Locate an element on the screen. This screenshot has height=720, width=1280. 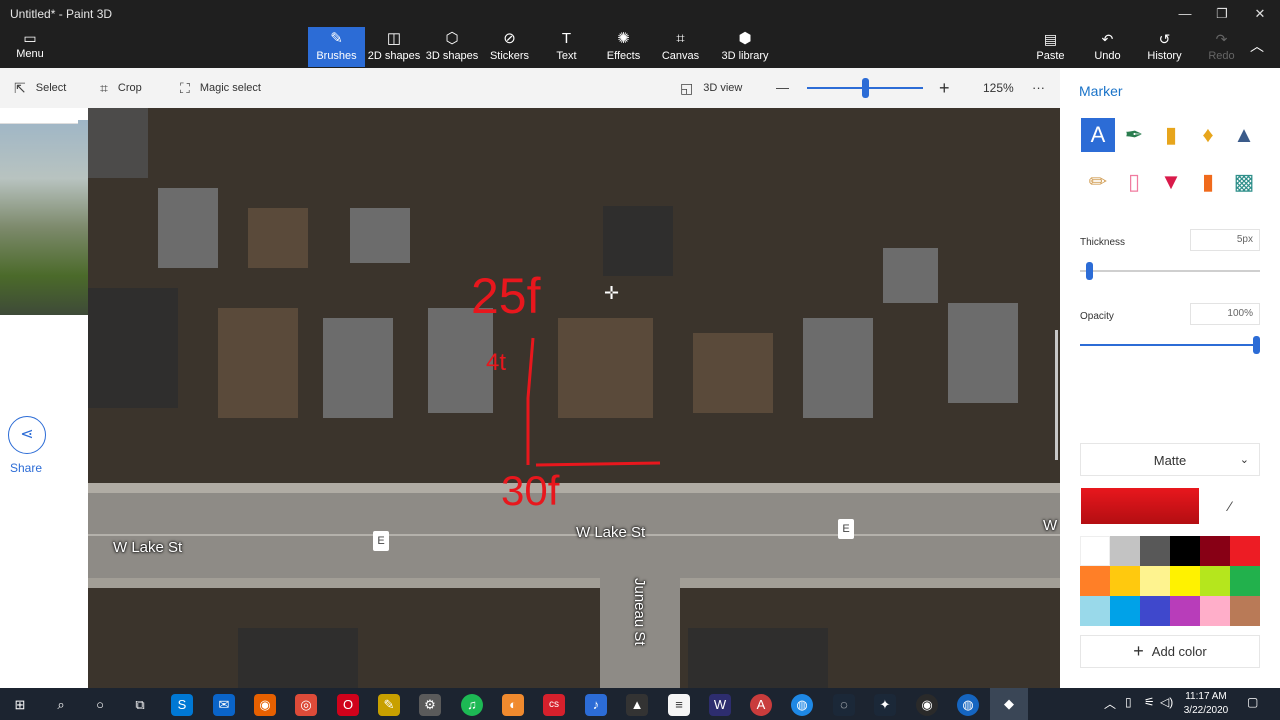
canvas-scrollbar is located at coordinates (1056, 395).